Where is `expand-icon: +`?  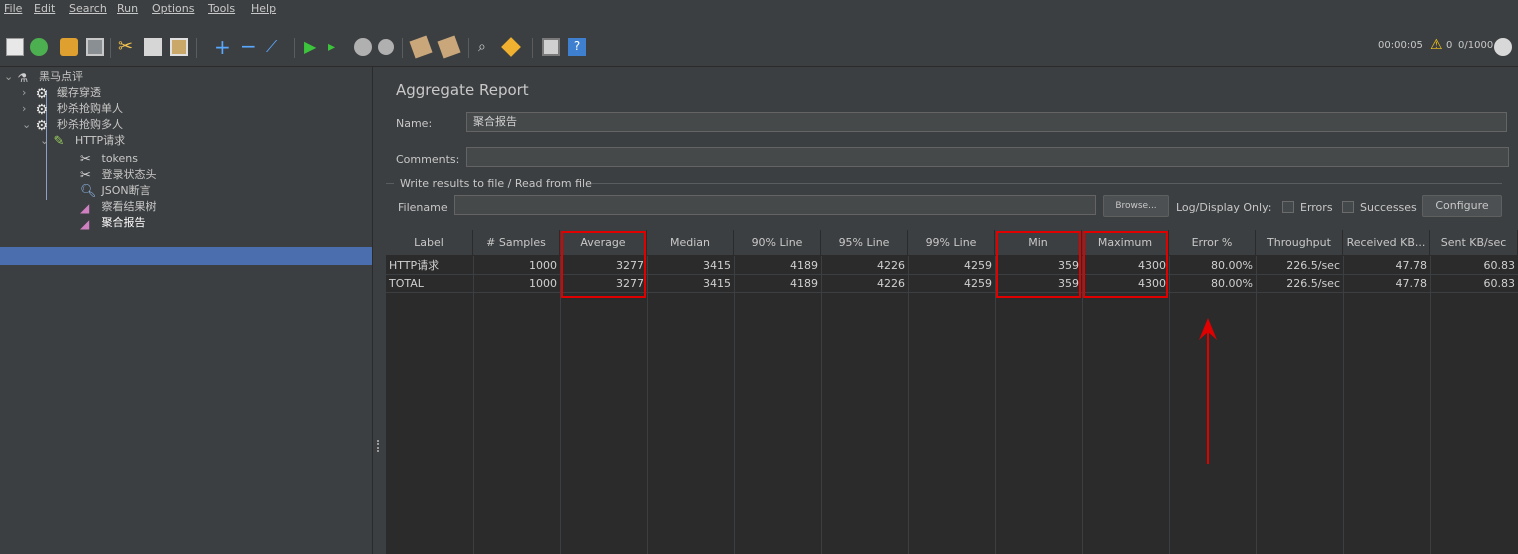
expand-icon: + is located at coordinates (223, 47).